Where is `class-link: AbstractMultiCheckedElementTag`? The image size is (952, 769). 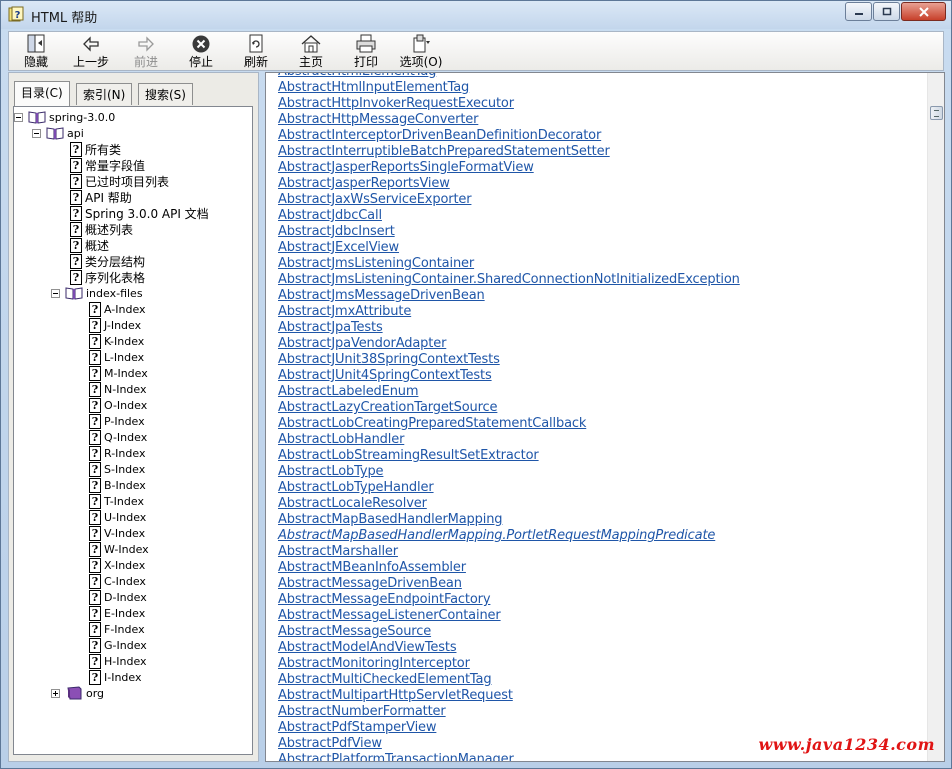 class-link: AbstractMultiCheckedElementTag is located at coordinates (509, 680).